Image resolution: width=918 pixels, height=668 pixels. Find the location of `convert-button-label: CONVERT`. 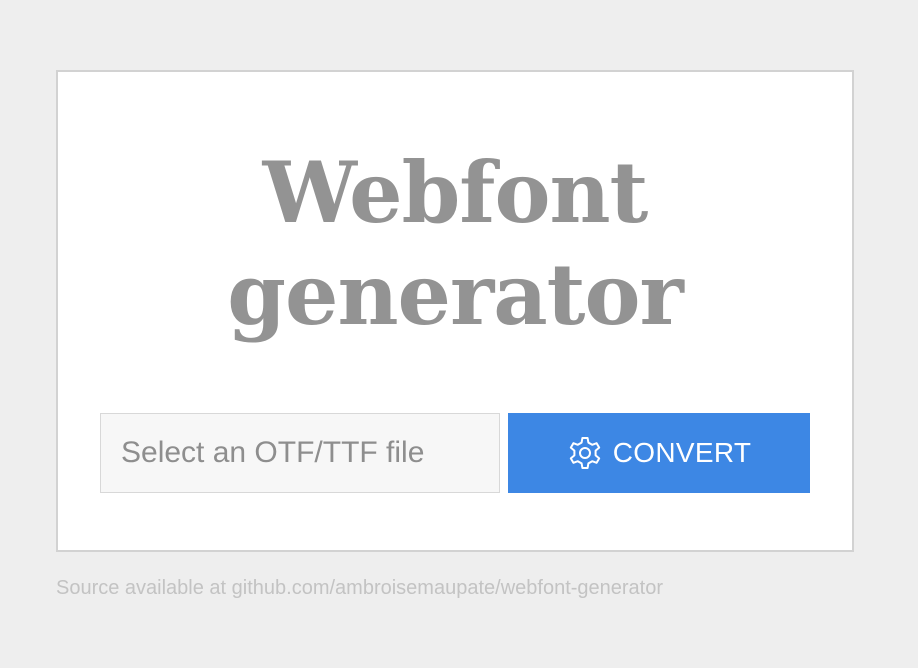

convert-button-label: CONVERT is located at coordinates (682, 452).